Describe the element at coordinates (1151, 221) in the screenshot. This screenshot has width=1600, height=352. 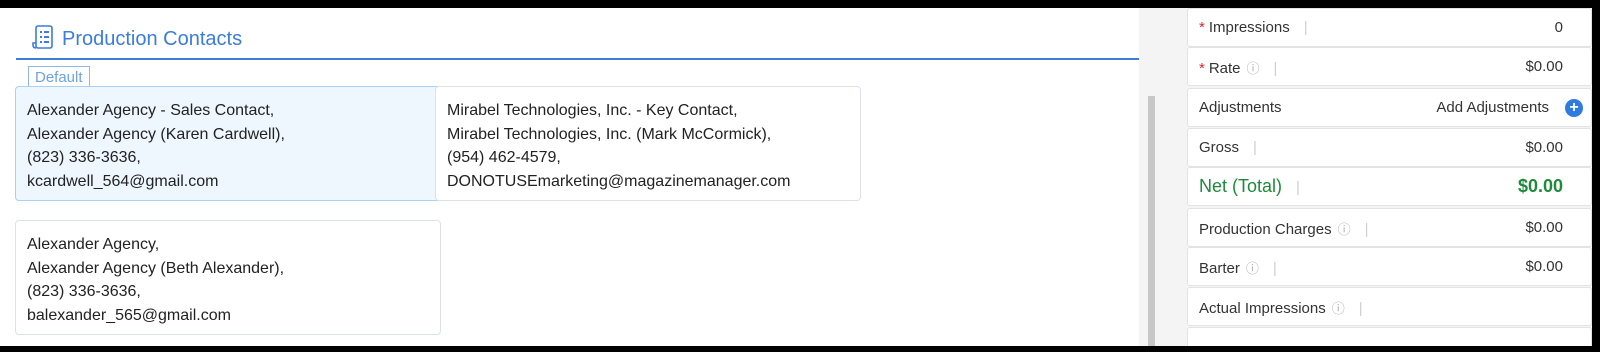
I see `scrollbar-thumb` at that location.